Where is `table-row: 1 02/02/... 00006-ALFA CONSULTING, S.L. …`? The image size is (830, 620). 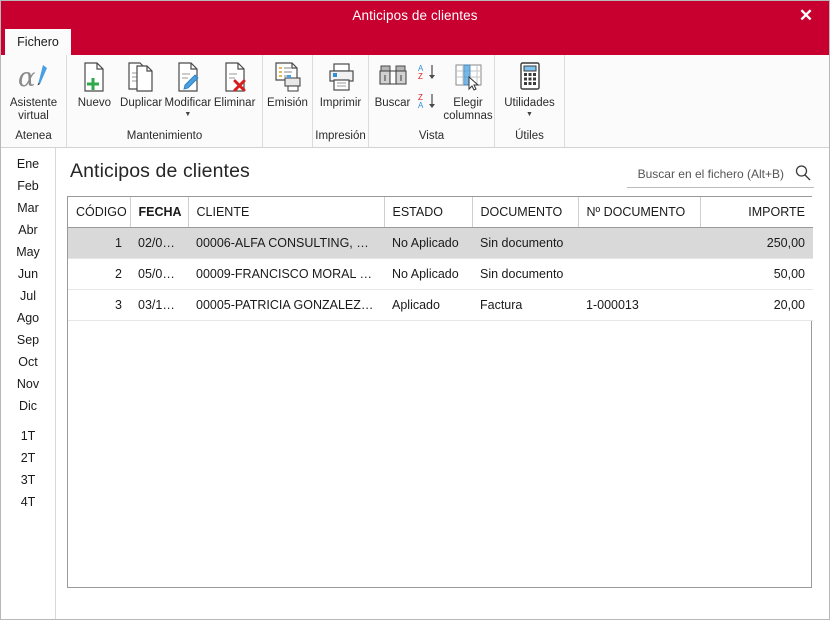
table-row: 1 02/02/... 00006-ALFA CONSULTING, S.L. … is located at coordinates (440, 243).